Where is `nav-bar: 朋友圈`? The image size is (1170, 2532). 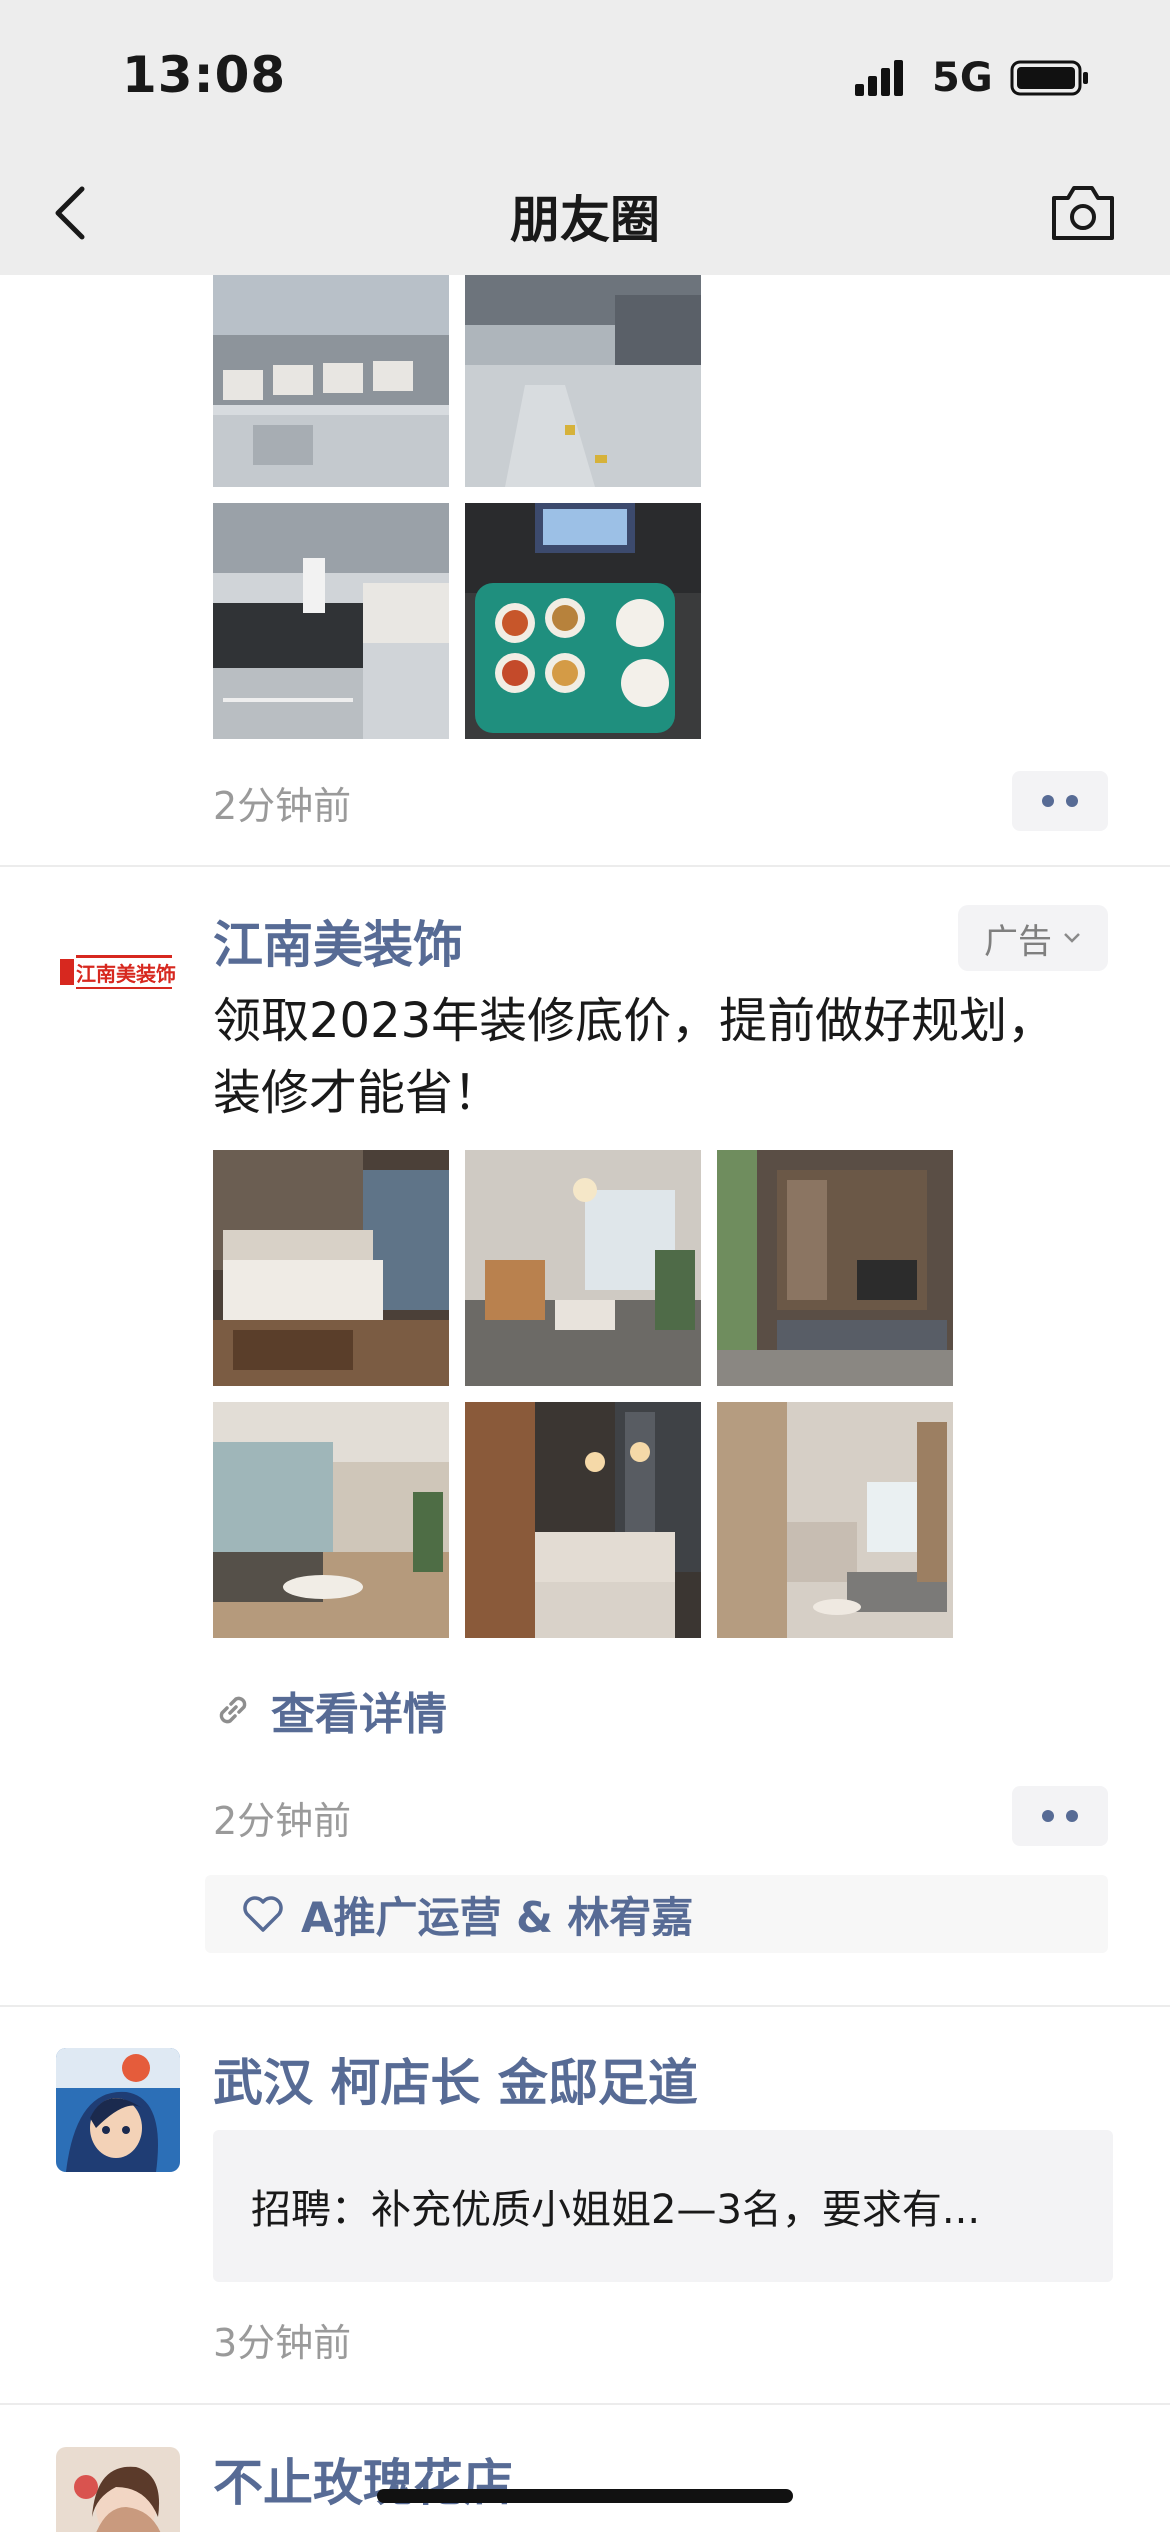 nav-bar: 朋友圈 is located at coordinates (585, 212).